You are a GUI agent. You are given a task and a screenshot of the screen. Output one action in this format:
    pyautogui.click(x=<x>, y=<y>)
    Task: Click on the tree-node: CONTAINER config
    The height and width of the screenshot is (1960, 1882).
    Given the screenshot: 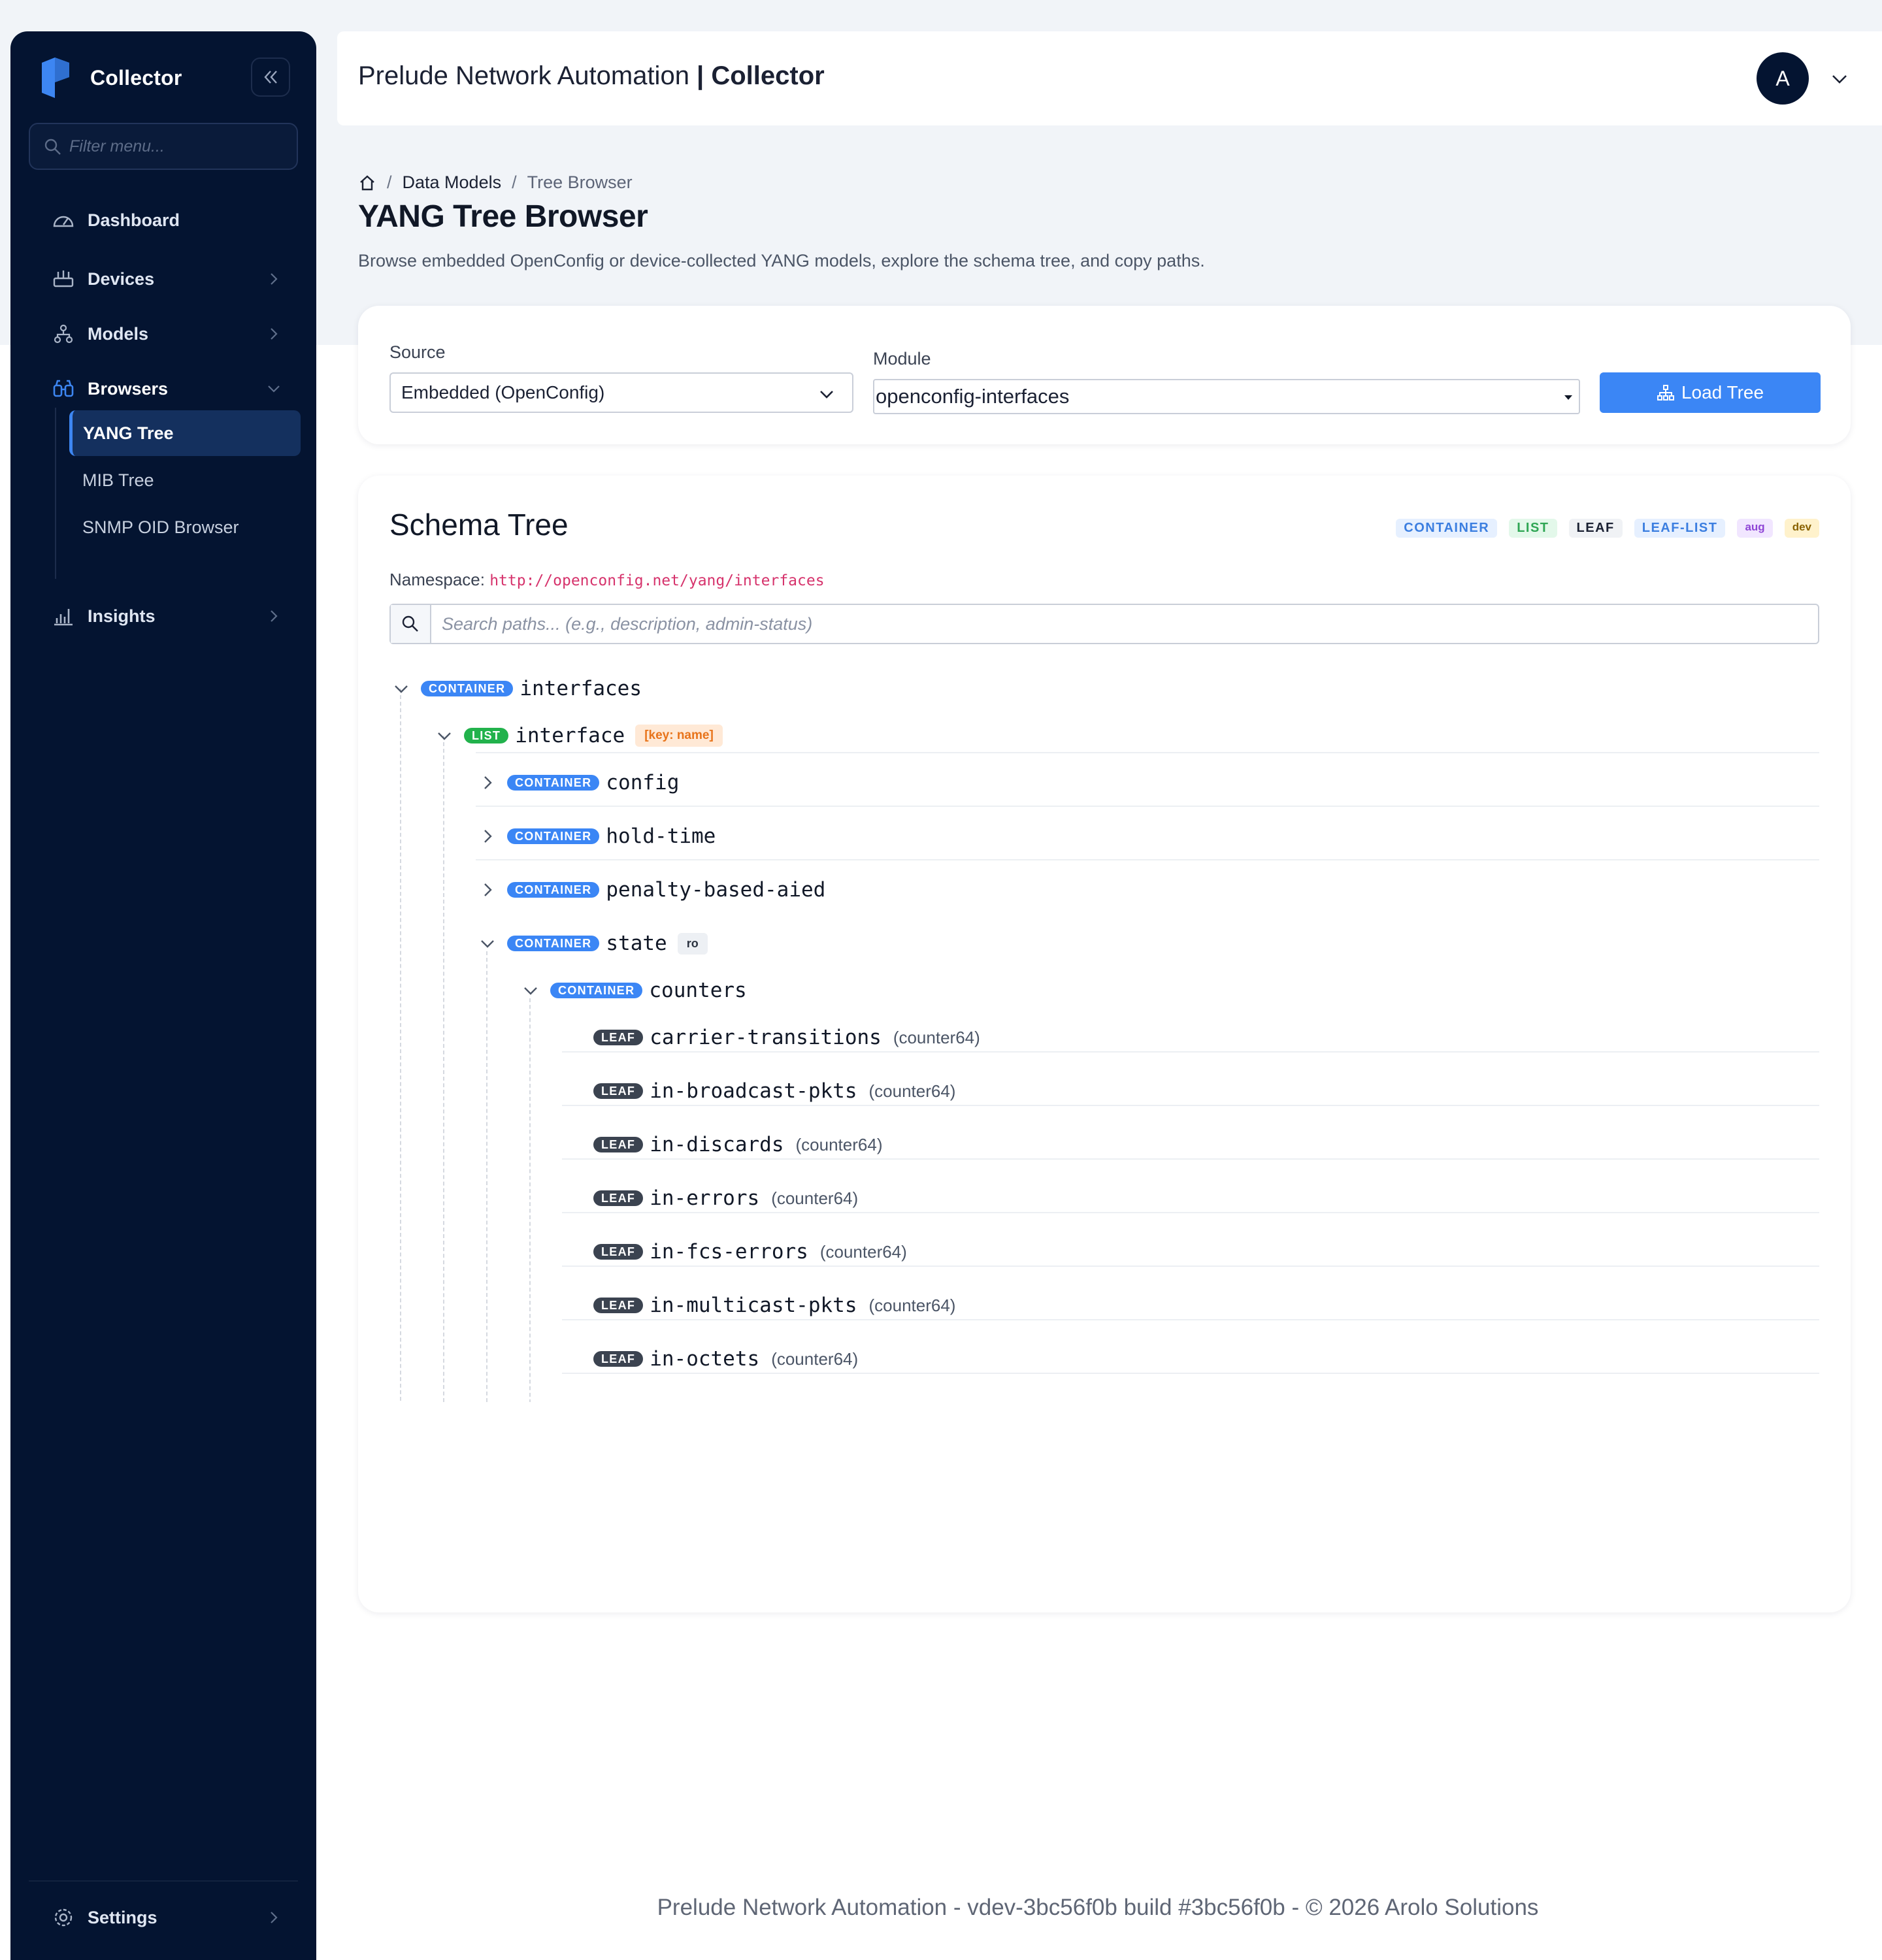 What is the action you would take?
    pyautogui.click(x=577, y=782)
    